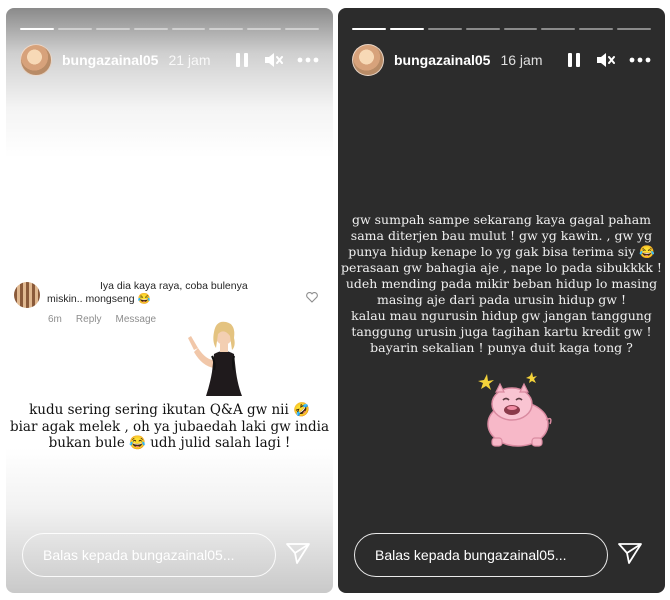  What do you see at coordinates (136, 319) in the screenshot?
I see `qa-message-label: Message` at bounding box center [136, 319].